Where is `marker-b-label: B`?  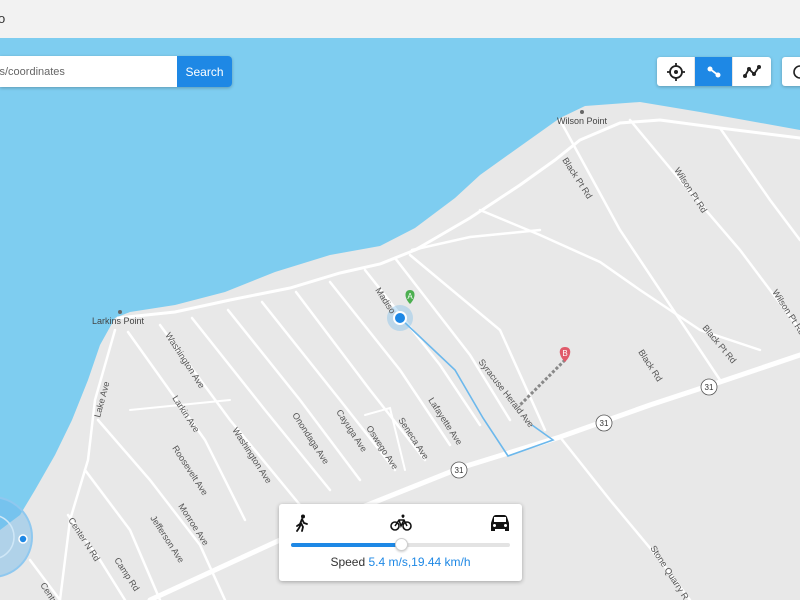 marker-b-label: B is located at coordinates (564, 353).